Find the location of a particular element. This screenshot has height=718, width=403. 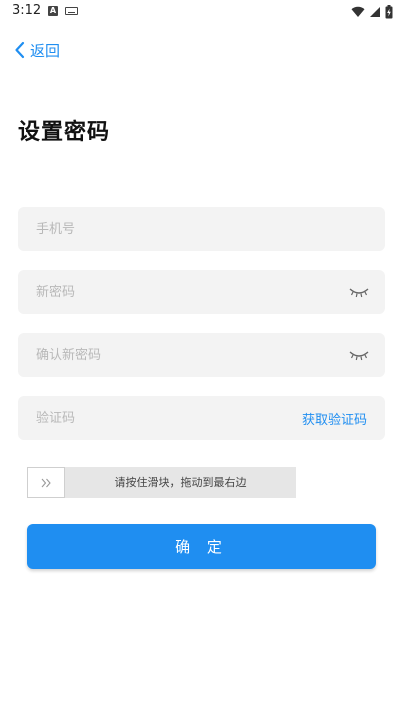

confirm-password-input is located at coordinates (201, 355).